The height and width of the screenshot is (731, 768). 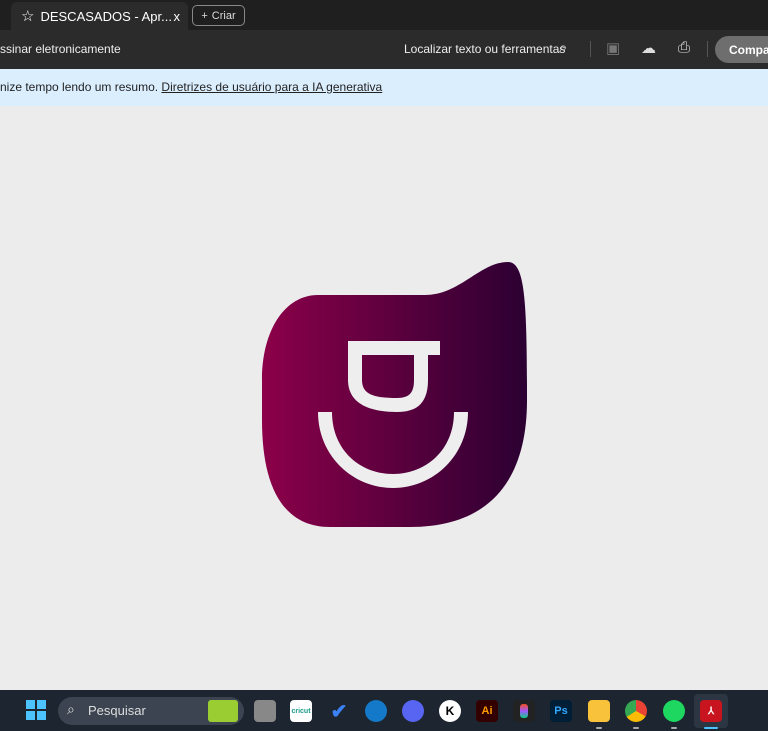 What do you see at coordinates (450, 711) in the screenshot?
I see `k-app-icon: K` at bounding box center [450, 711].